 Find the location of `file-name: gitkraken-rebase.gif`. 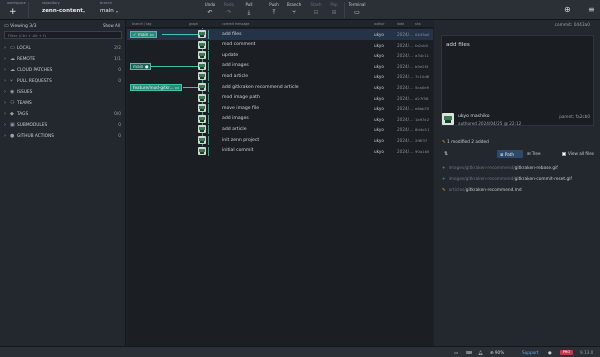

file-name: gitkraken-rebase.gif is located at coordinates (536, 168).